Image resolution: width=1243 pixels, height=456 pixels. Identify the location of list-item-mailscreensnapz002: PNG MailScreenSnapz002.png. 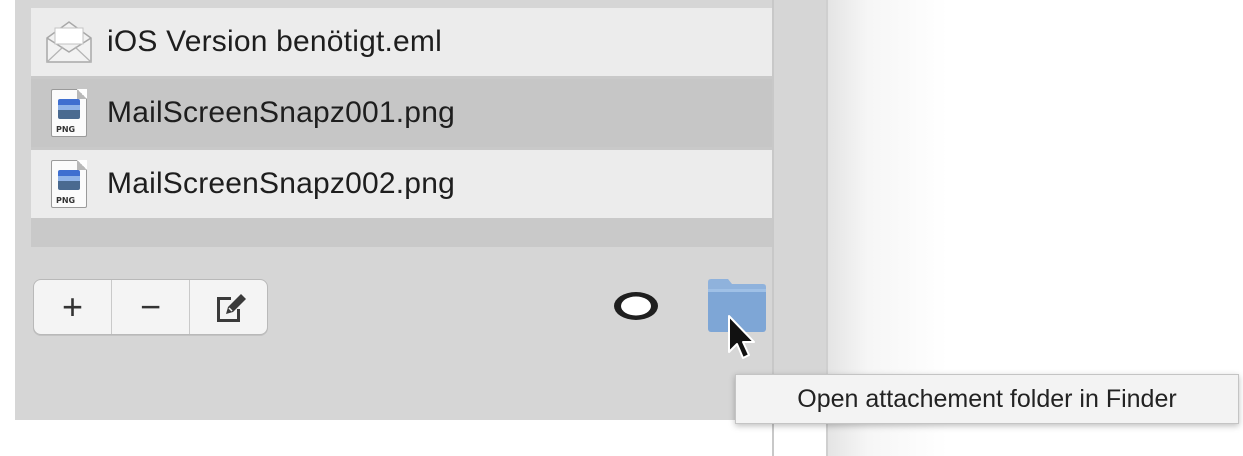
(401, 184).